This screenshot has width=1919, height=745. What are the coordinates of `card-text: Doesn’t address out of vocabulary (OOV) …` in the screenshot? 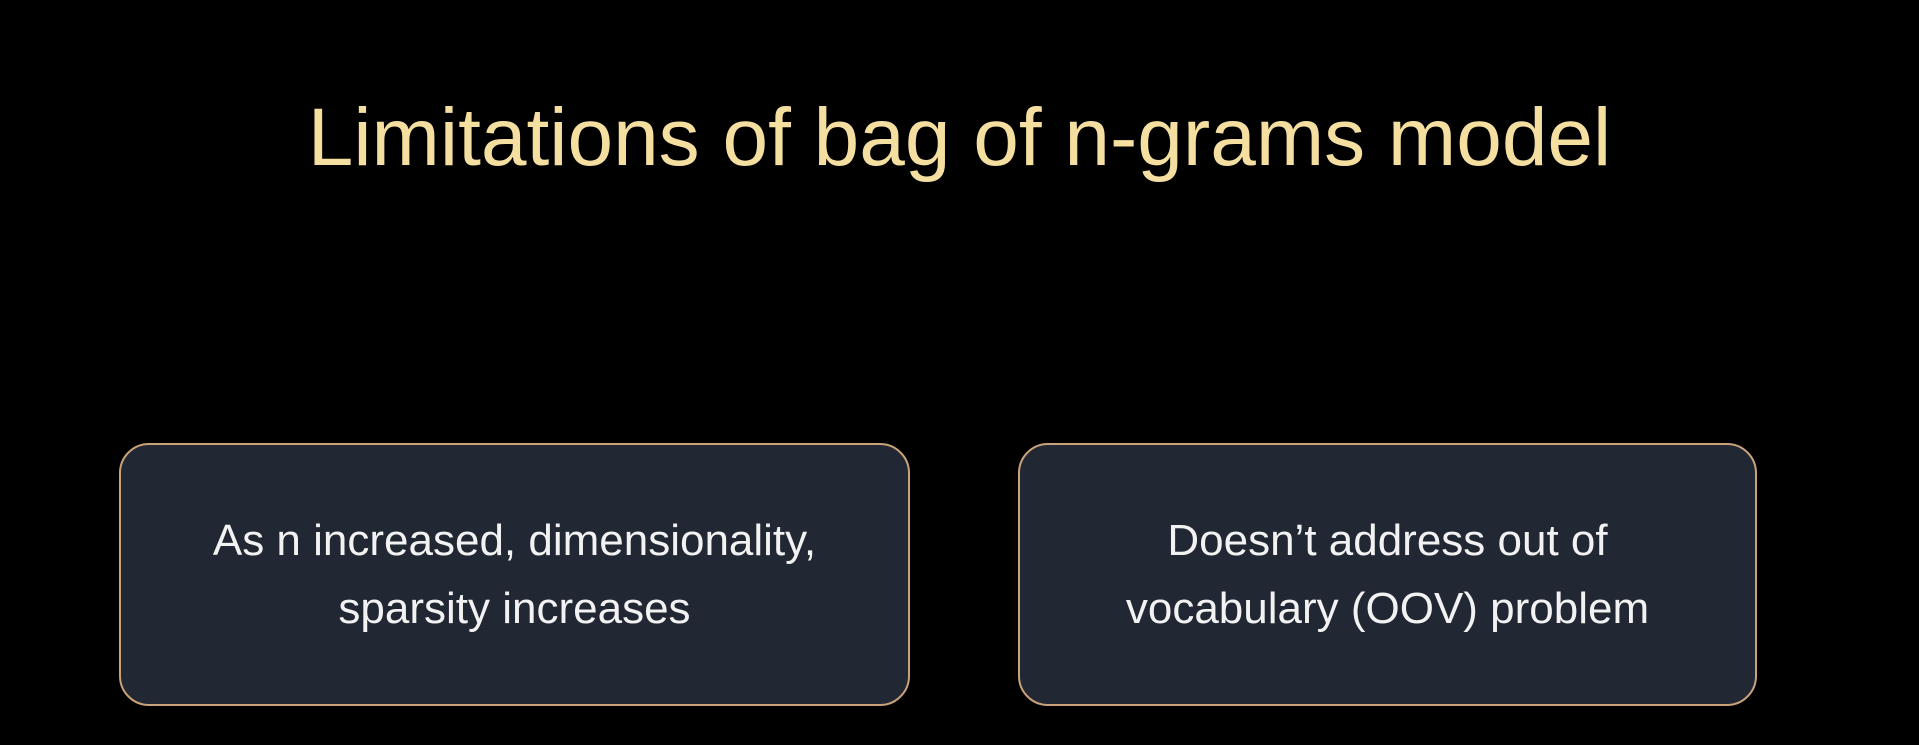 It's located at (1387, 575).